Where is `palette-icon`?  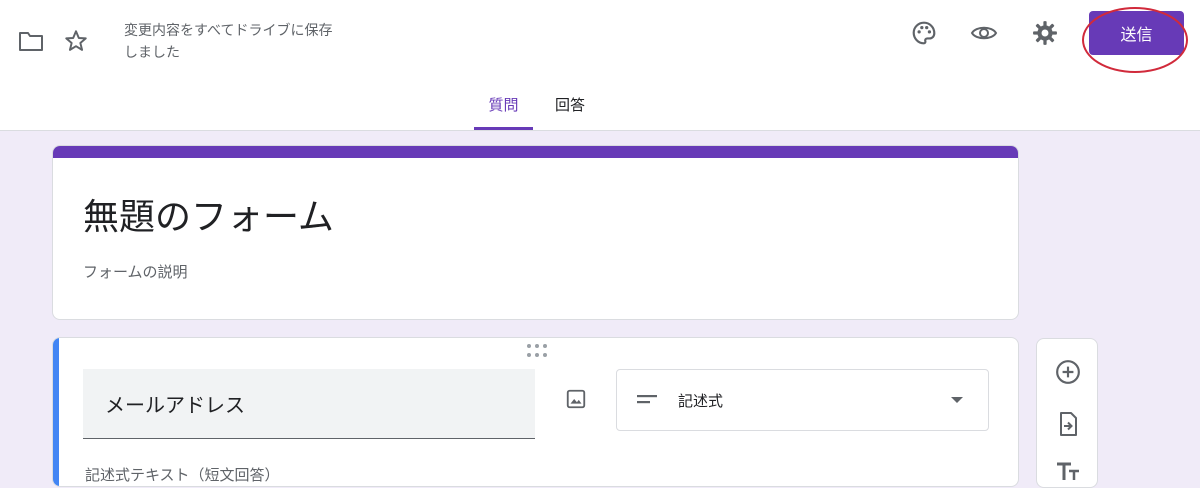 palette-icon is located at coordinates (924, 33).